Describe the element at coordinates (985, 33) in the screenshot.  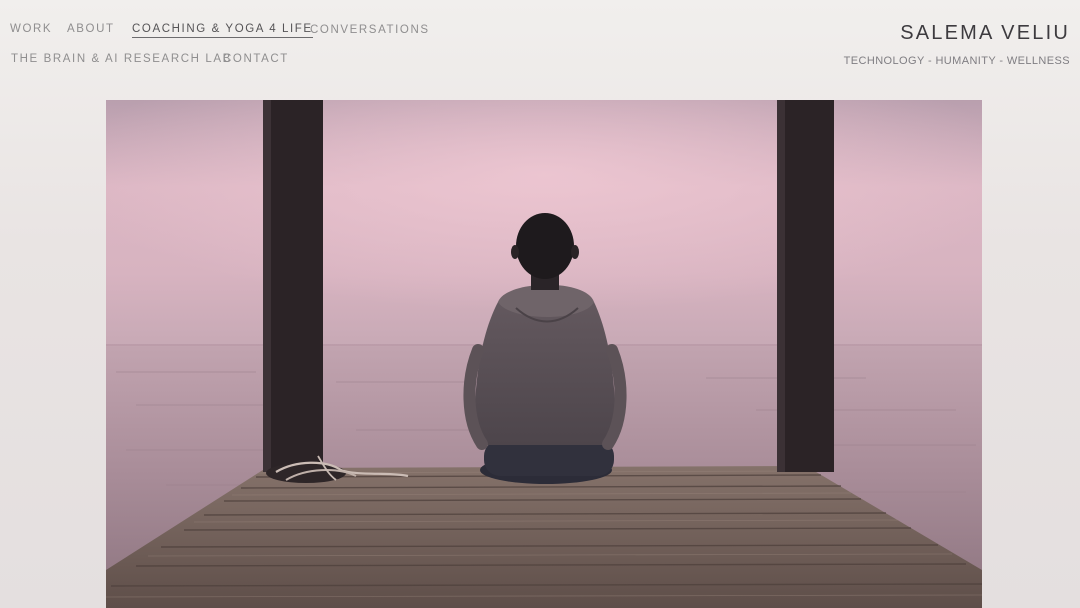
I see `site-title: SALEMA VELIU` at that location.